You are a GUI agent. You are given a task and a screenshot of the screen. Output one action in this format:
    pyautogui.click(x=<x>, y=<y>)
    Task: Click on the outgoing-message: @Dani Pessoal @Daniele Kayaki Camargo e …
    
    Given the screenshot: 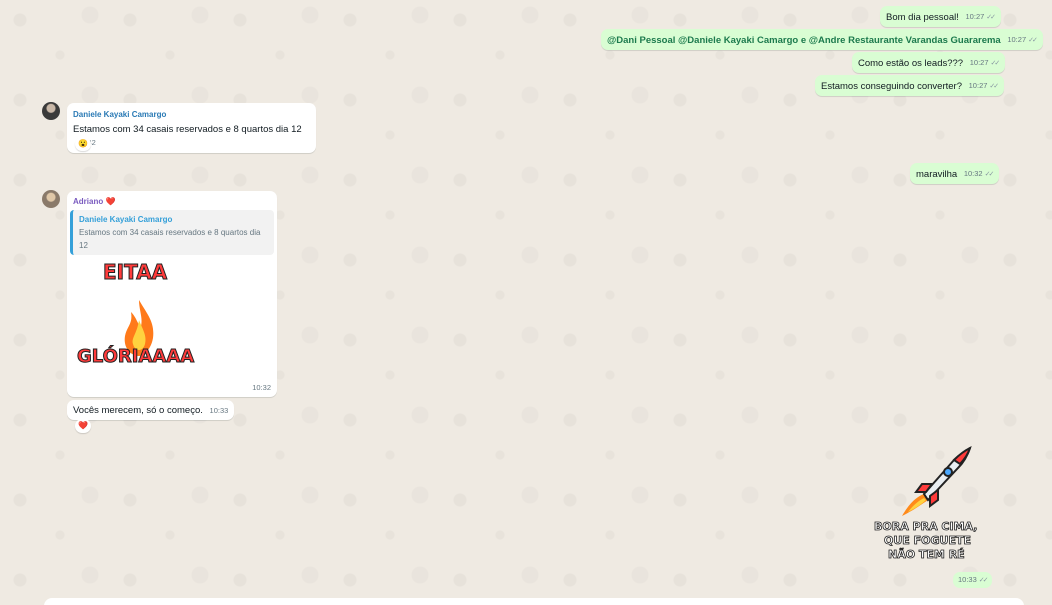 What is the action you would take?
    pyautogui.click(x=822, y=39)
    